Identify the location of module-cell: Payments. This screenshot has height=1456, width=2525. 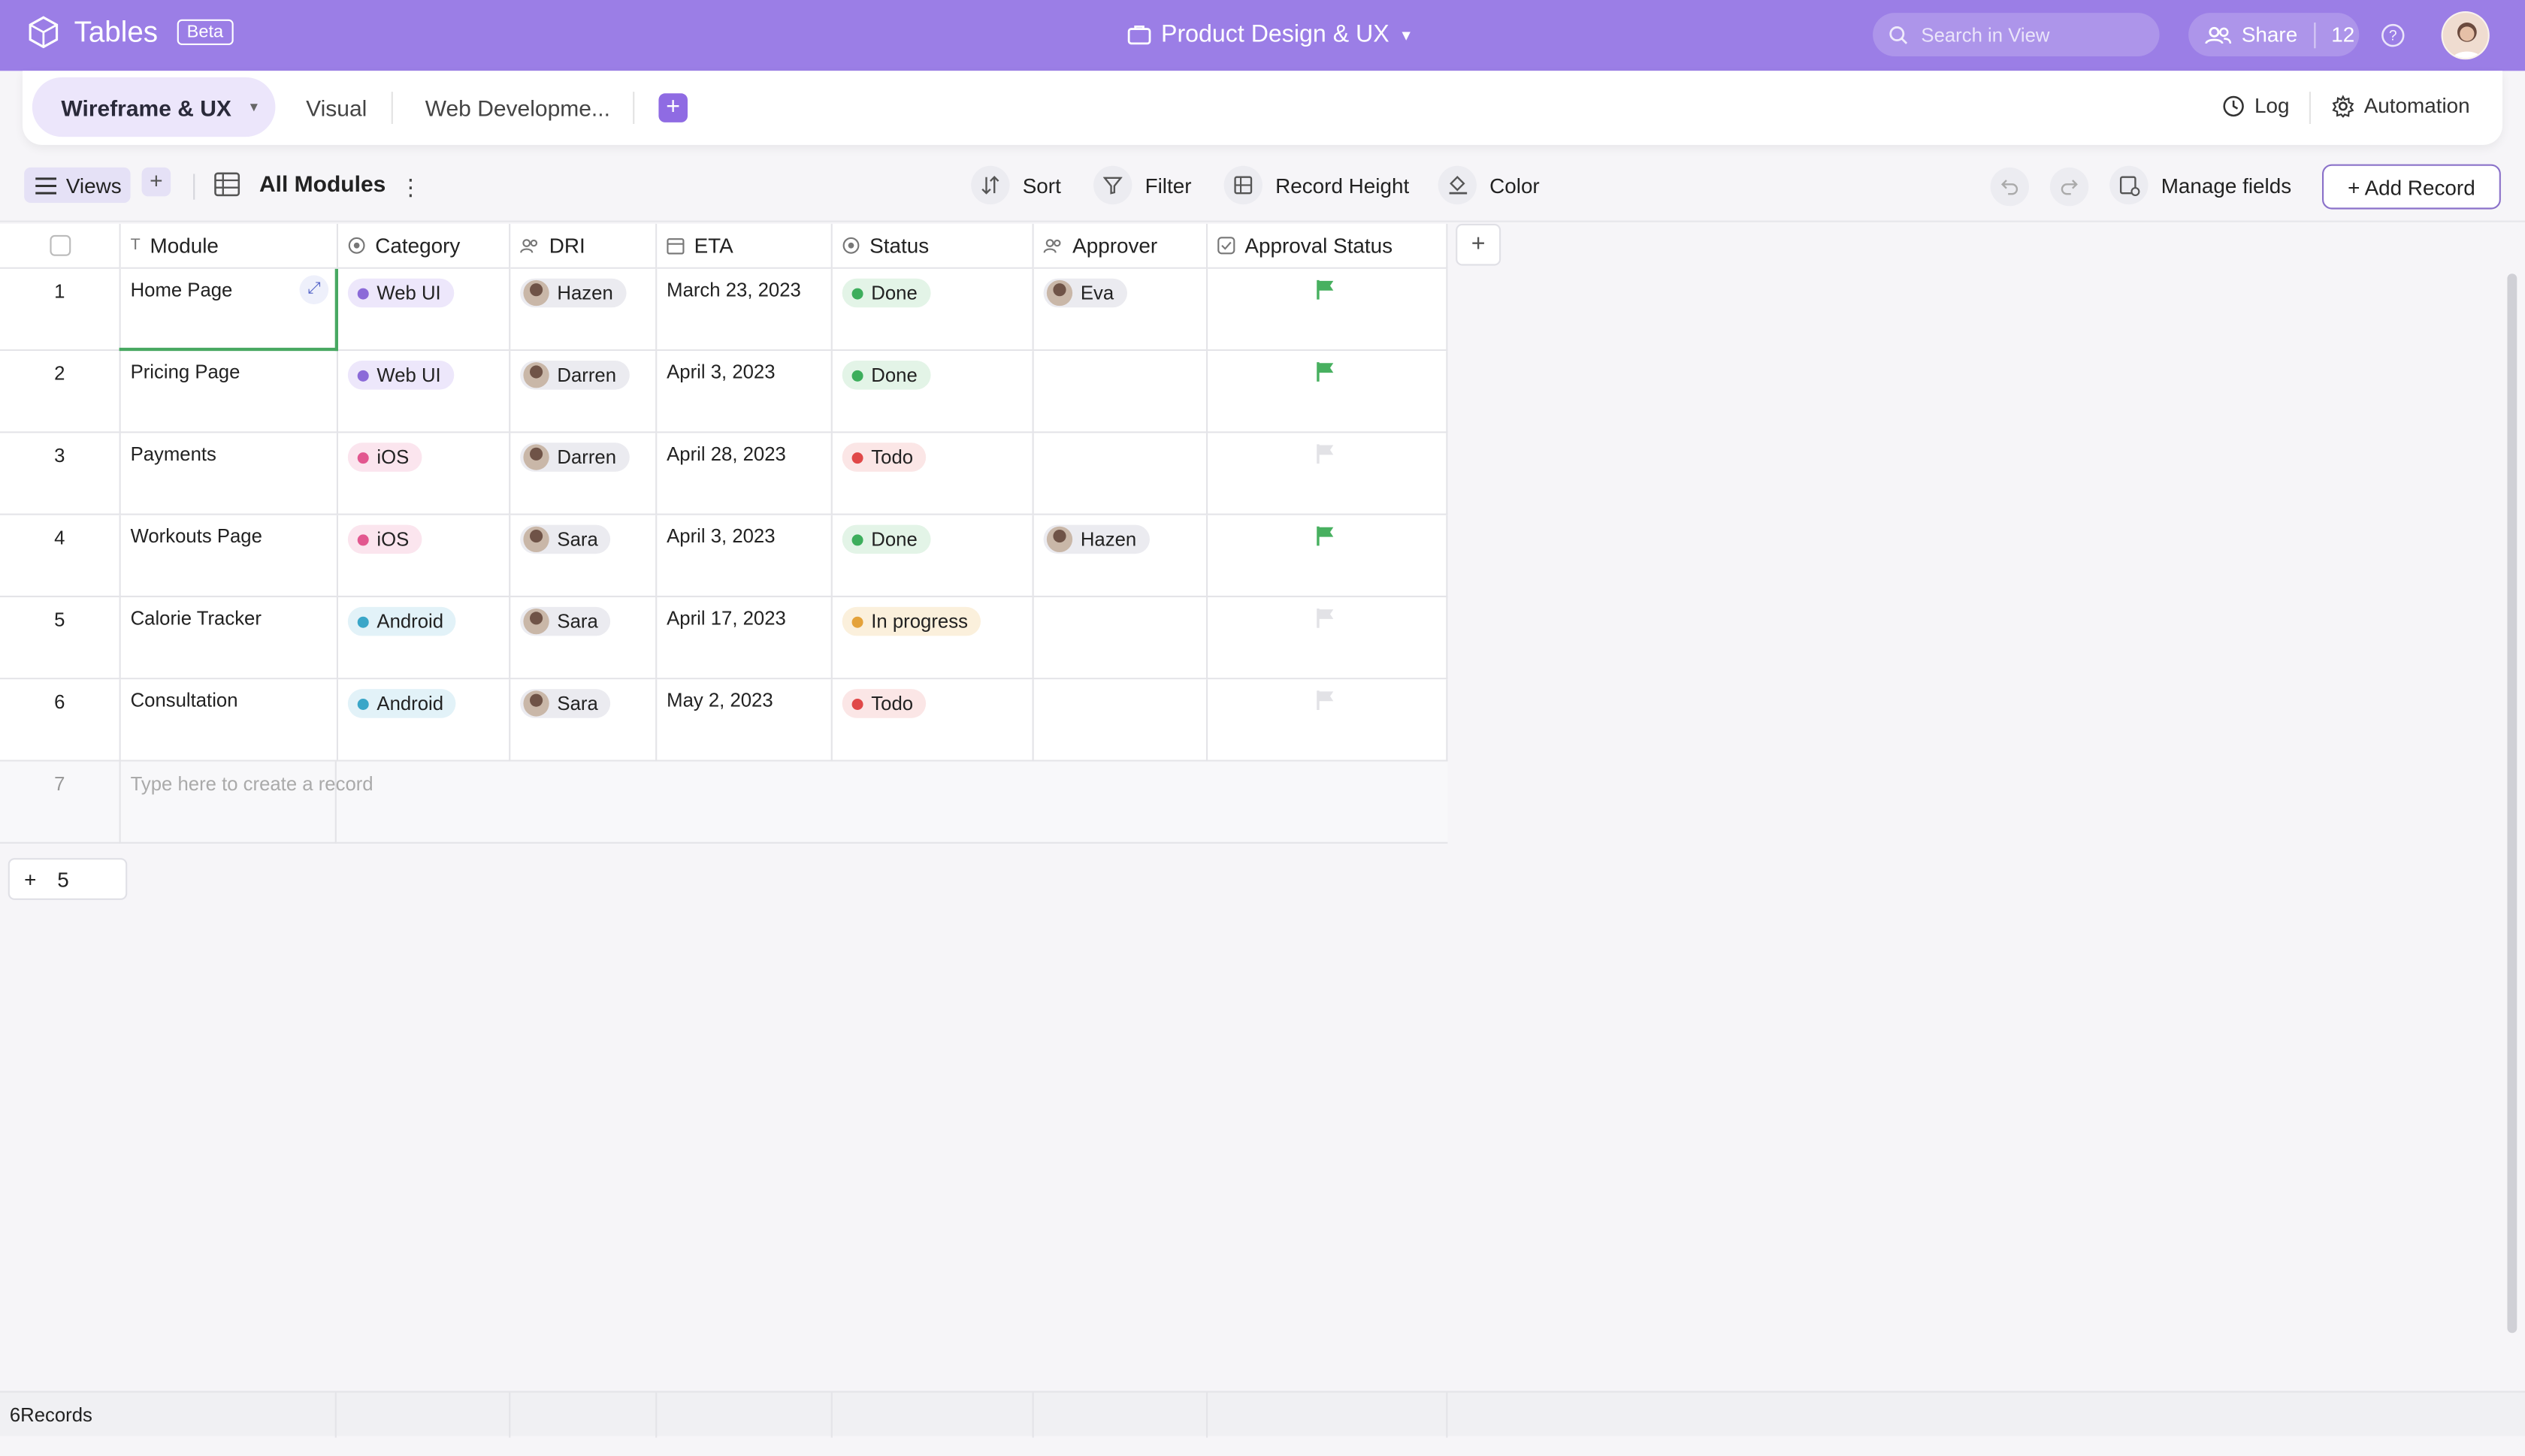
(229, 474).